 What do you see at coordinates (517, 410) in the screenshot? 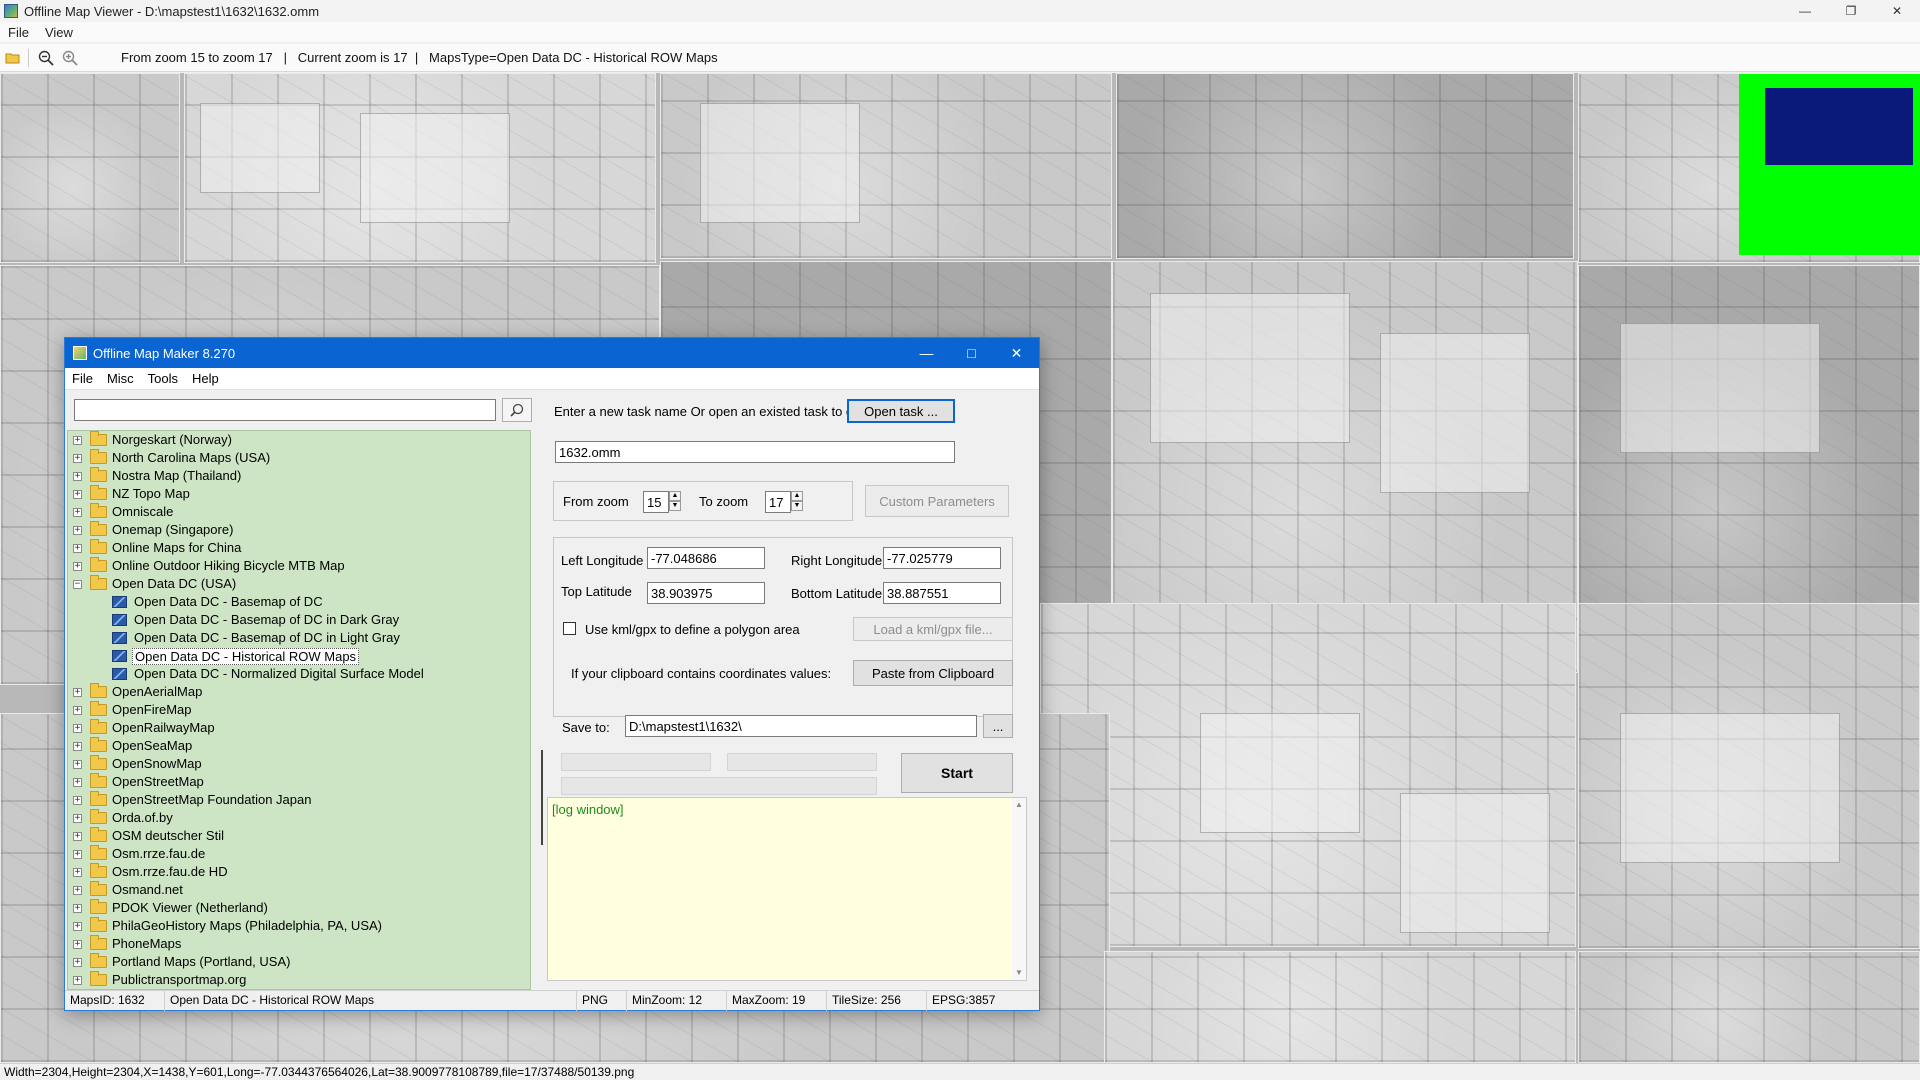
I see `search-button` at bounding box center [517, 410].